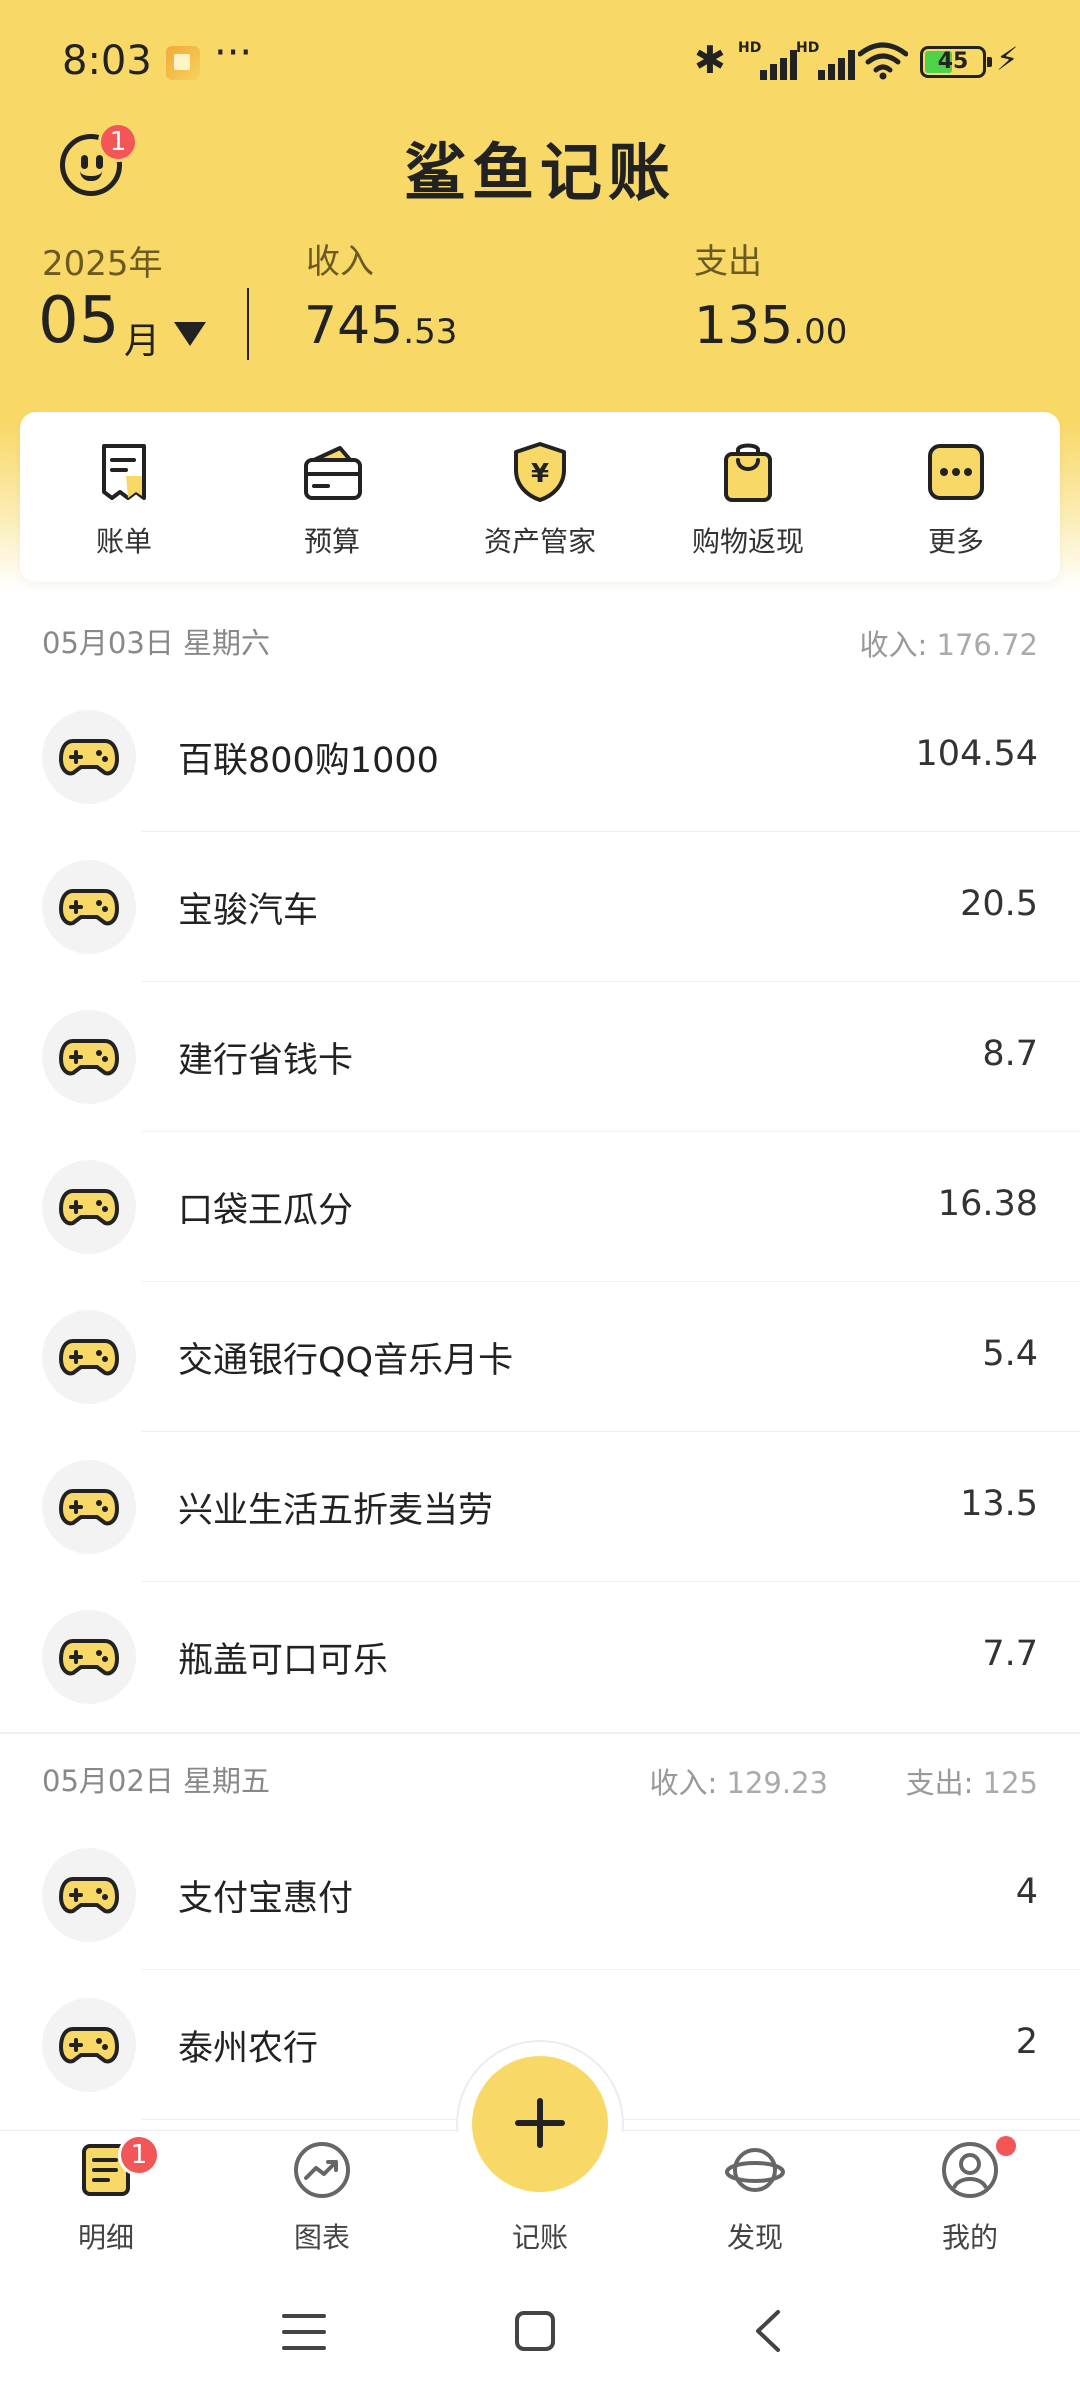 Image resolution: width=1080 pixels, height=2400 pixels. I want to click on transaction-row: 支付宝惠付 4, so click(540, 1895).